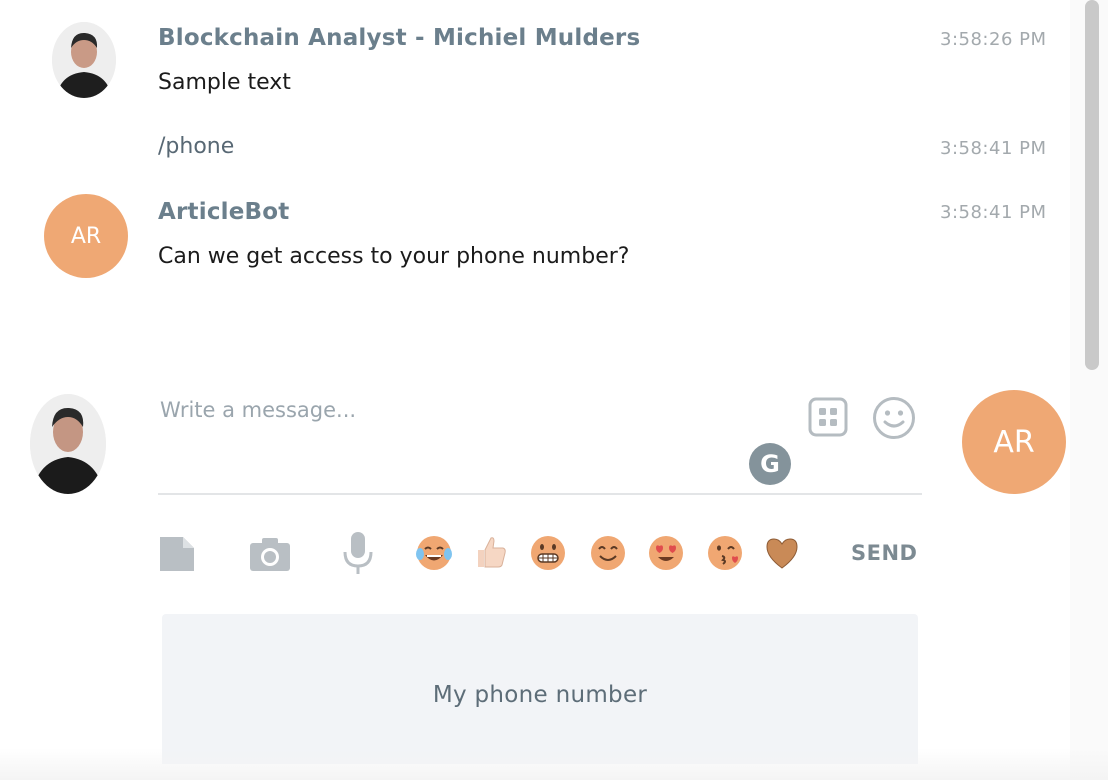 This screenshot has height=780, width=1108. What do you see at coordinates (224, 212) in the screenshot?
I see `sender-name: ArticleBot` at bounding box center [224, 212].